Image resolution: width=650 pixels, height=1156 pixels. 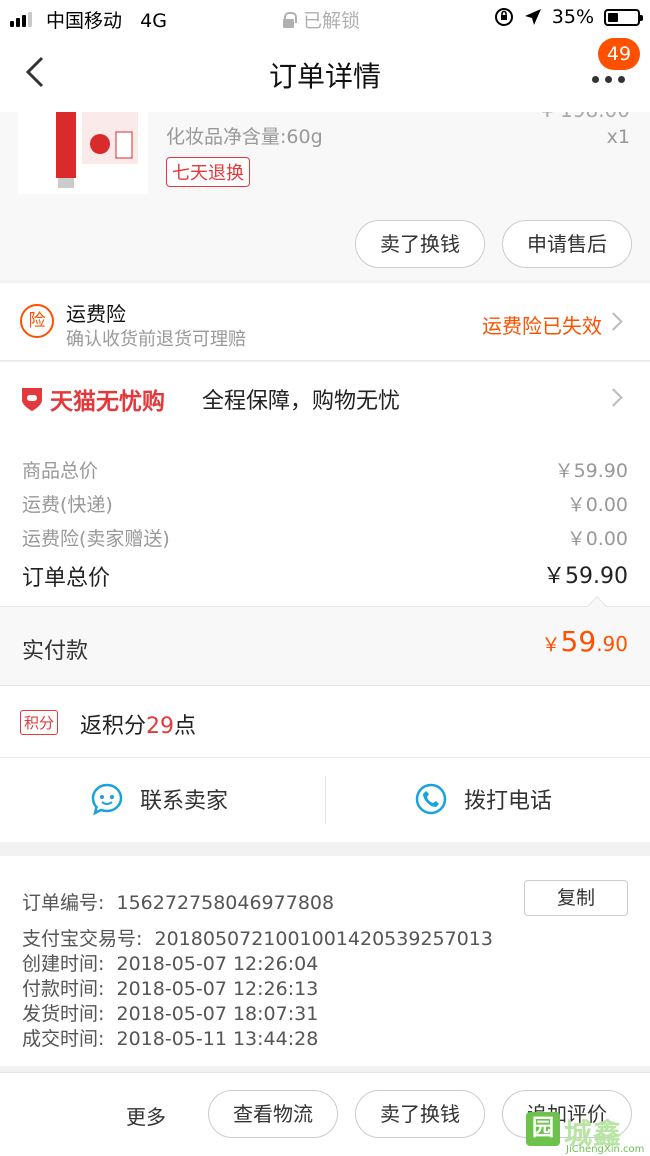 I want to click on insurance-subtitle: 确认收货前退货可理赔, so click(x=156, y=339).